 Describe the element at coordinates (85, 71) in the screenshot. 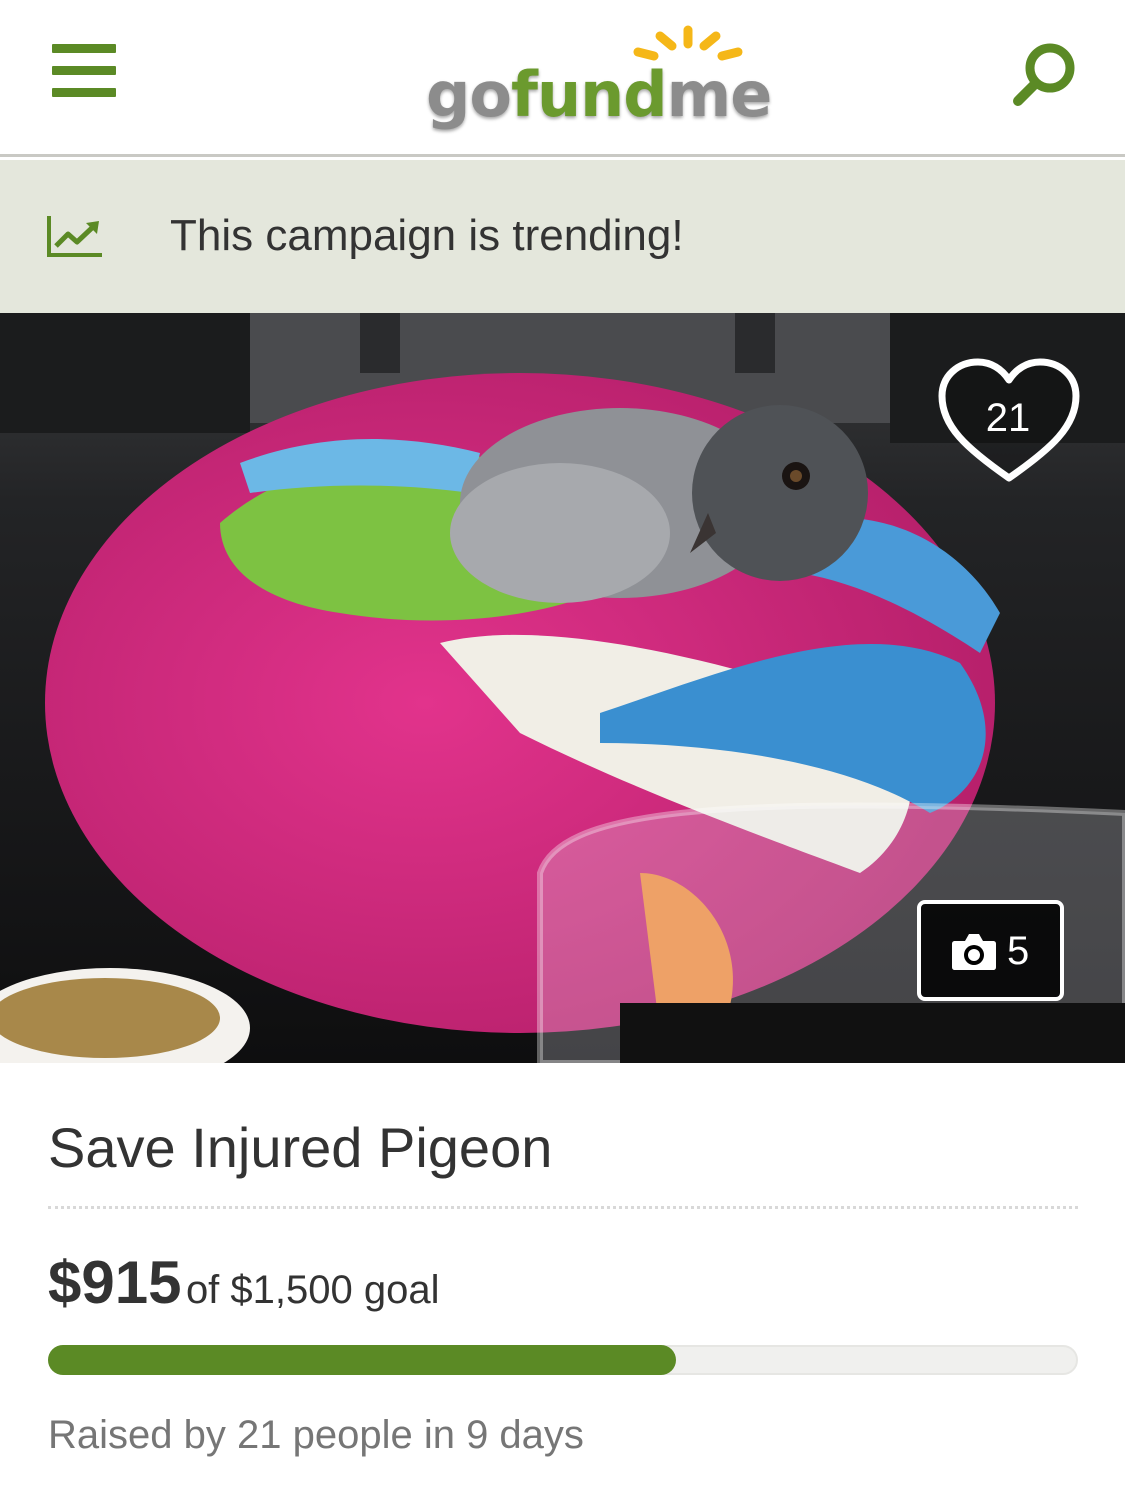

I see `hamburger-menu-icon` at that location.